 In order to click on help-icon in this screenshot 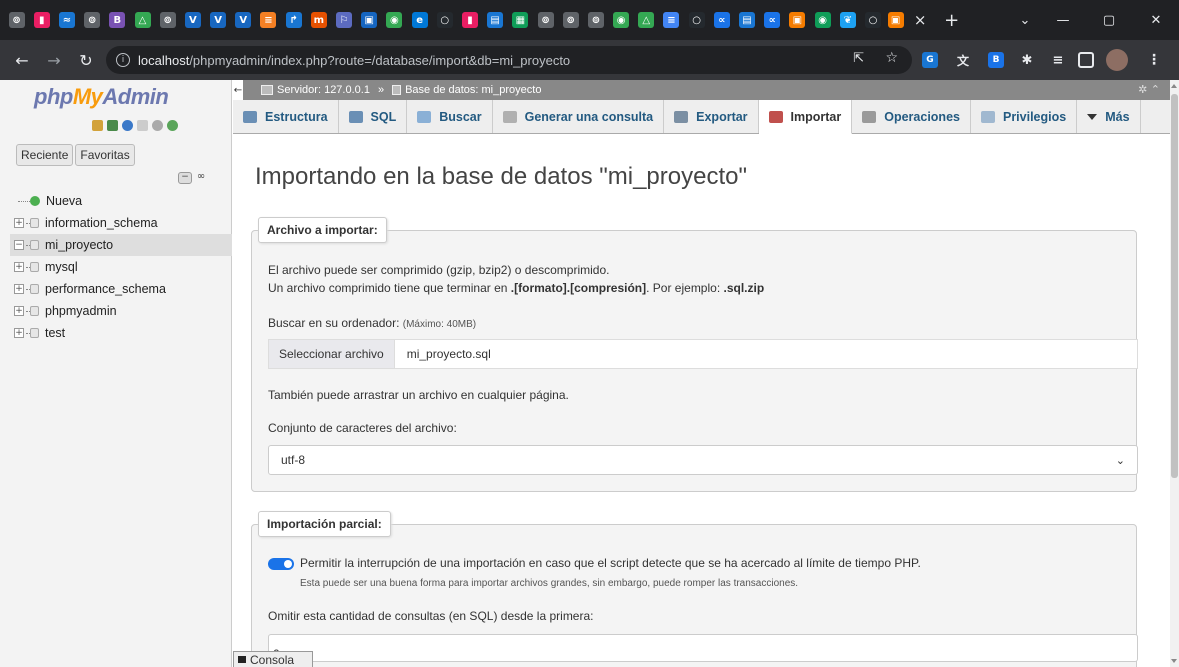, I will do `click(127, 125)`.